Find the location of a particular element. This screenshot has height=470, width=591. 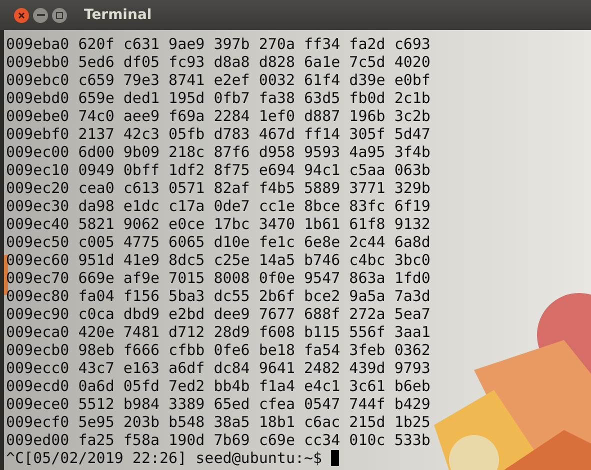

hex-dump-line: 009ec00 6d00 9b09 218c 87f6 d958 9593 4a95 3f4b is located at coordinates (219, 152).